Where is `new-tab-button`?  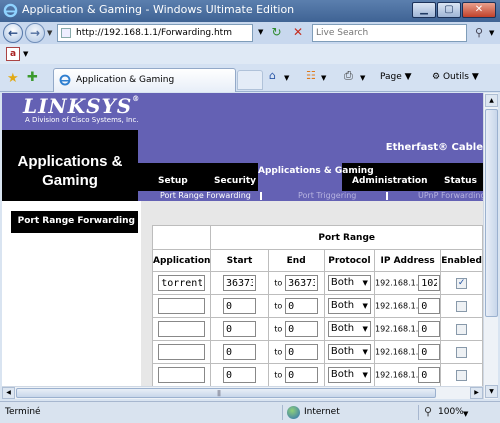
new-tab-button is located at coordinates (250, 80).